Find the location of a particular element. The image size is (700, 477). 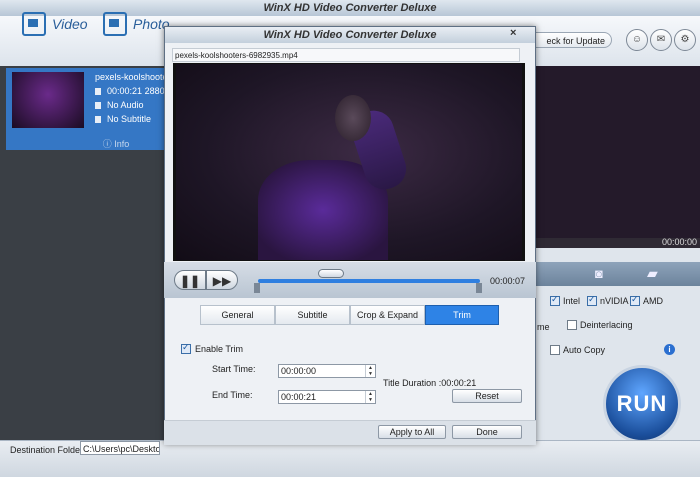

reset-button: Reset is located at coordinates (487, 396).